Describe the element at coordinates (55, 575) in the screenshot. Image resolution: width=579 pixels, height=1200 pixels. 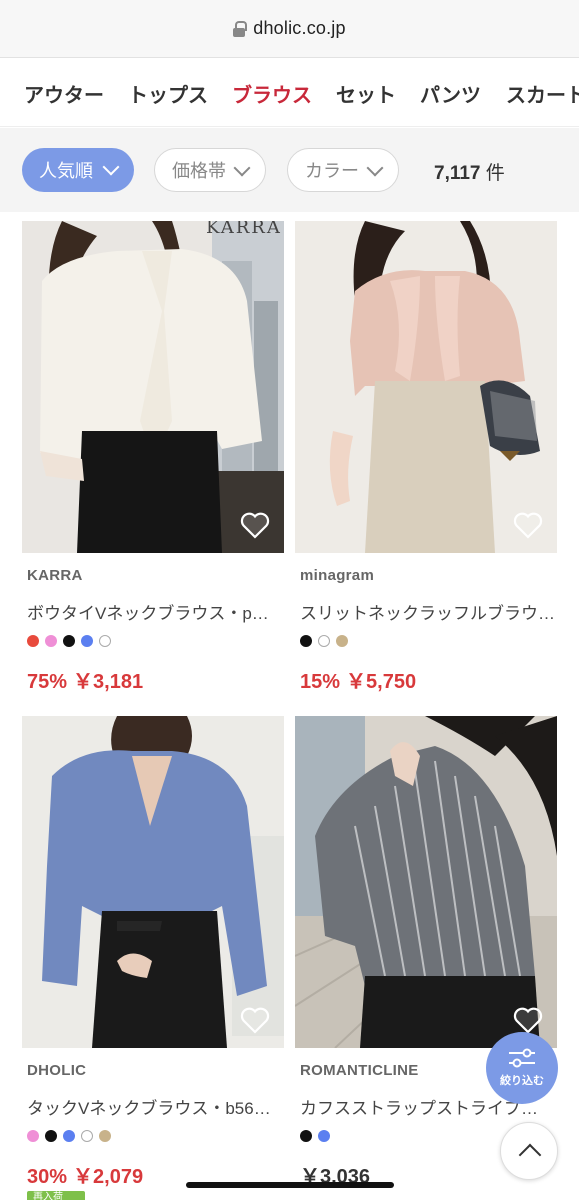
I see `product-brand: KARRA` at that location.